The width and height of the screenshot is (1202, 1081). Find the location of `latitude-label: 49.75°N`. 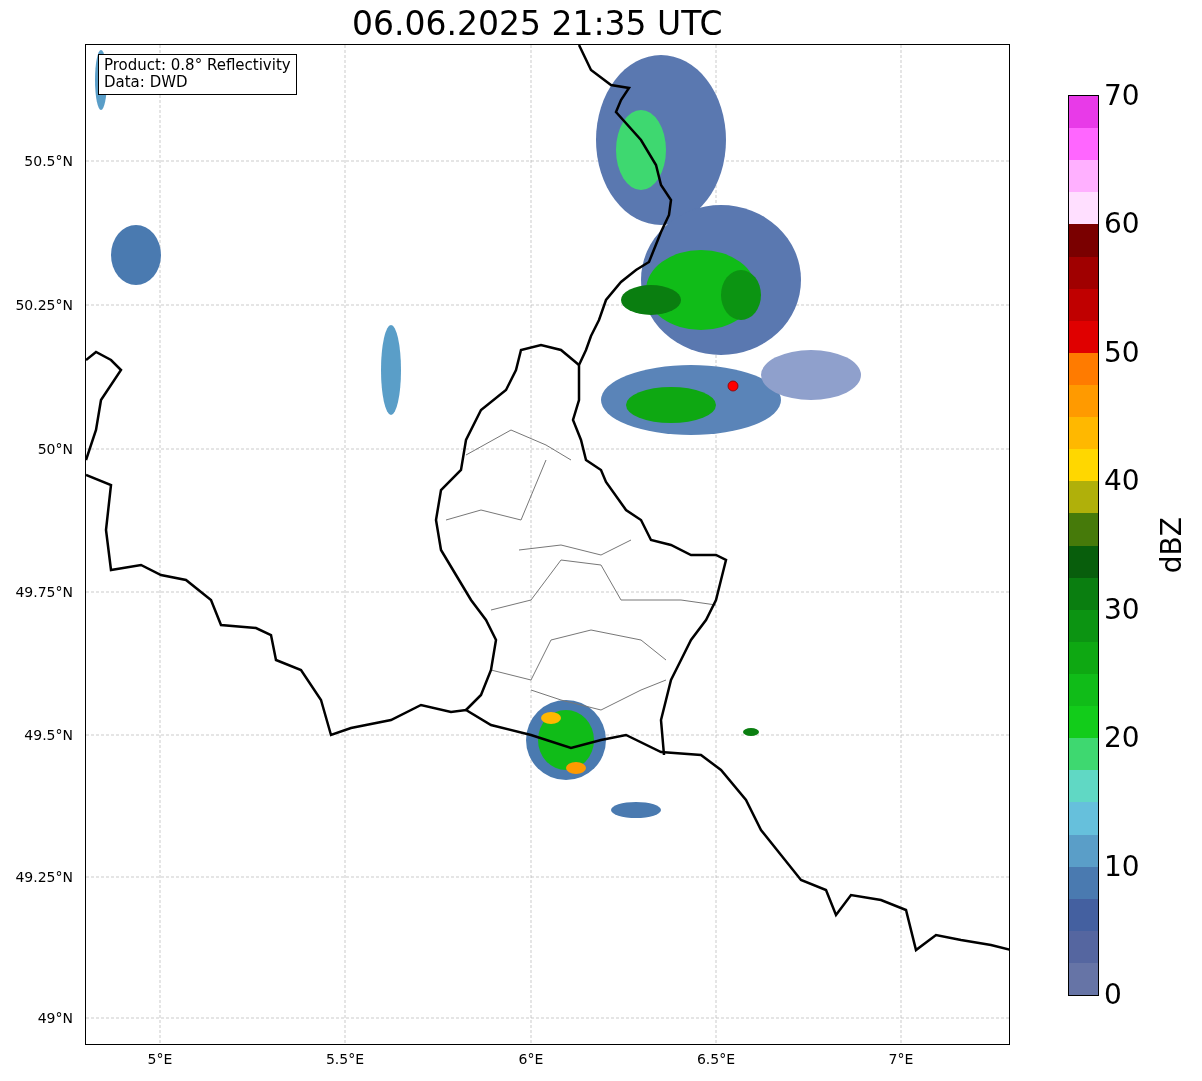

latitude-label: 49.75°N is located at coordinates (44, 592).